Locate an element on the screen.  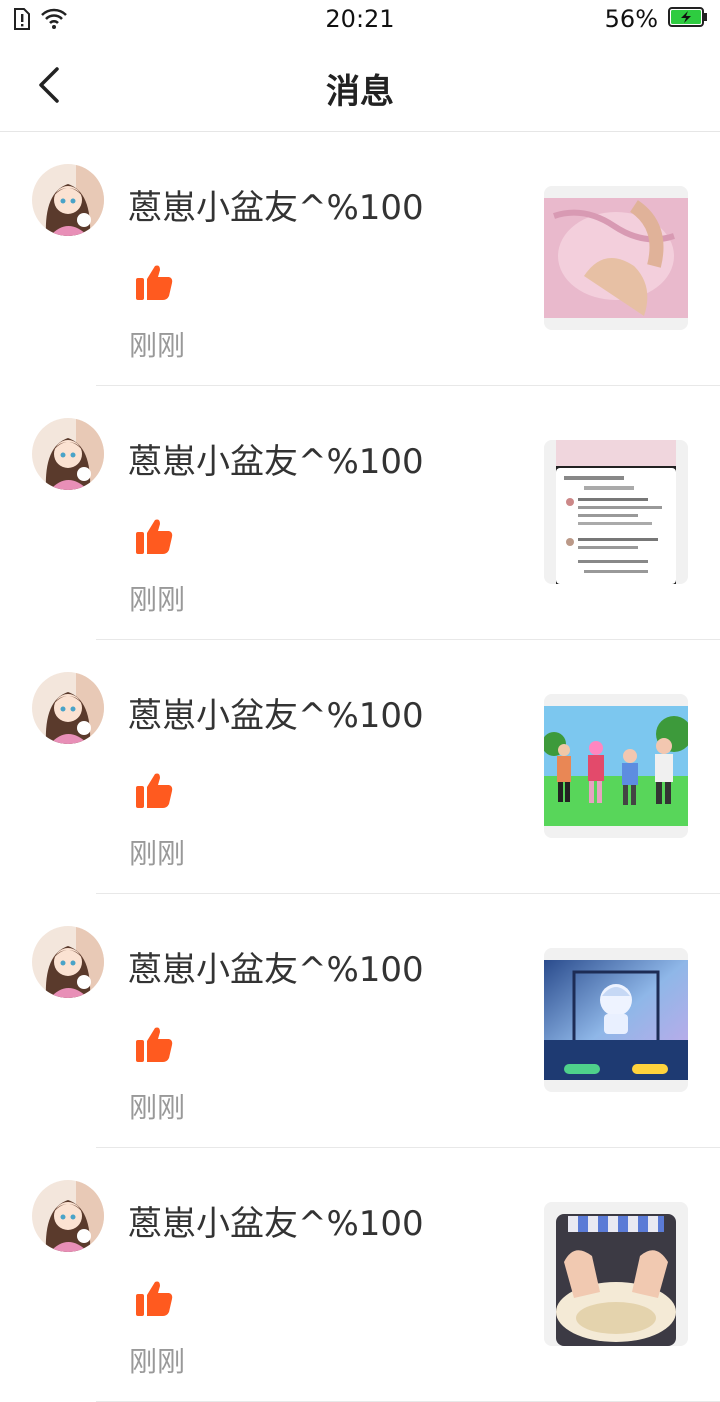
header: 消息 is located at coordinates (360, 85).